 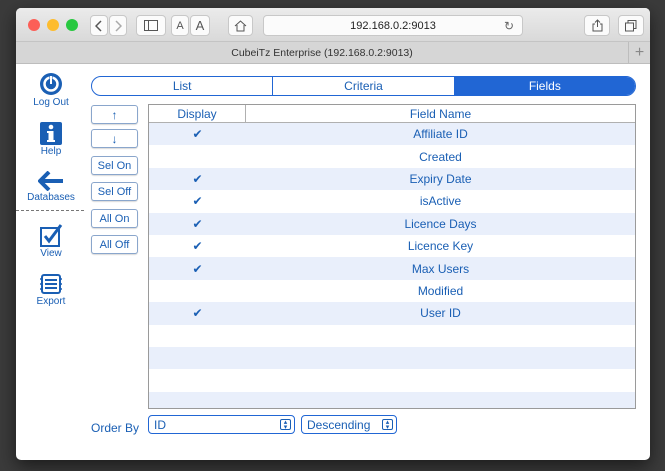 What do you see at coordinates (183, 86) in the screenshot?
I see `tab-list: List` at bounding box center [183, 86].